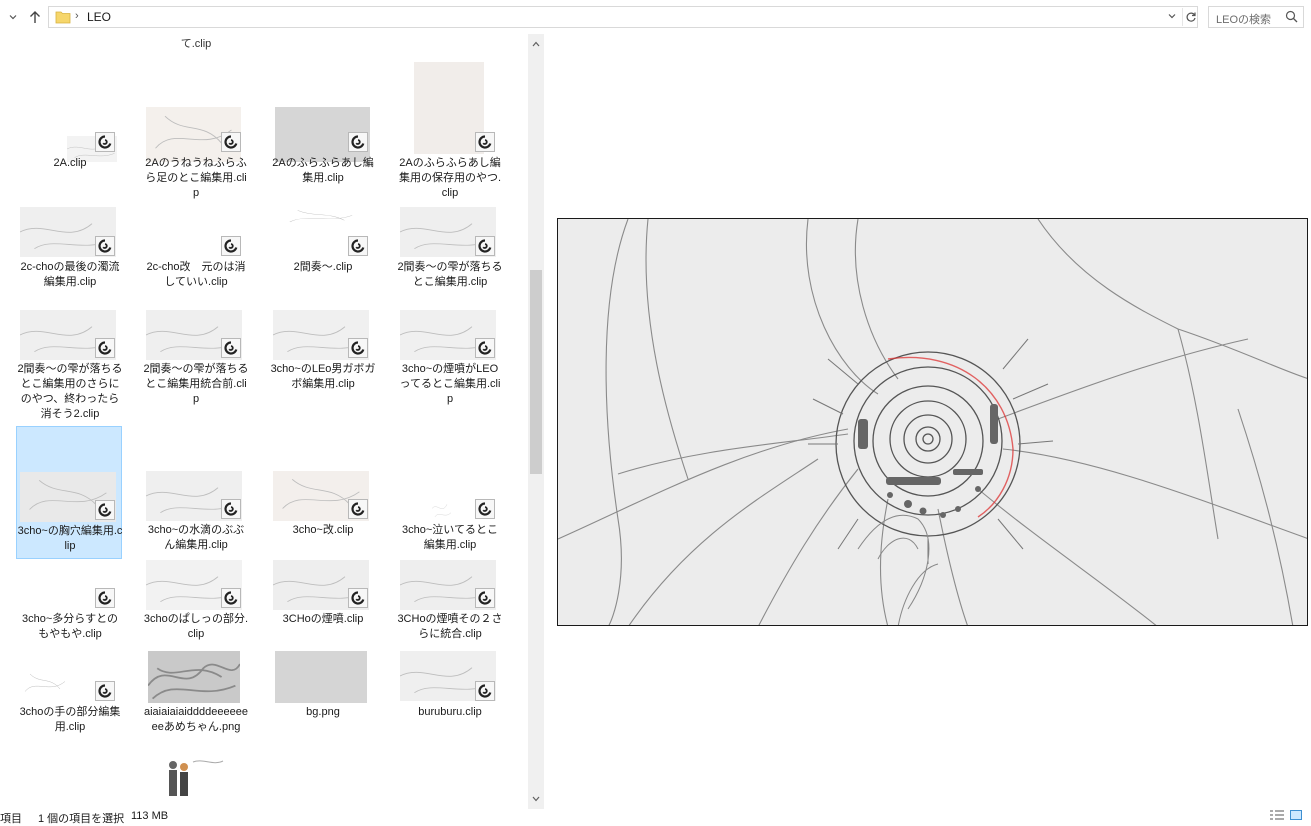  What do you see at coordinates (623, 17) in the screenshot?
I see `address-field: › LEO` at bounding box center [623, 17].